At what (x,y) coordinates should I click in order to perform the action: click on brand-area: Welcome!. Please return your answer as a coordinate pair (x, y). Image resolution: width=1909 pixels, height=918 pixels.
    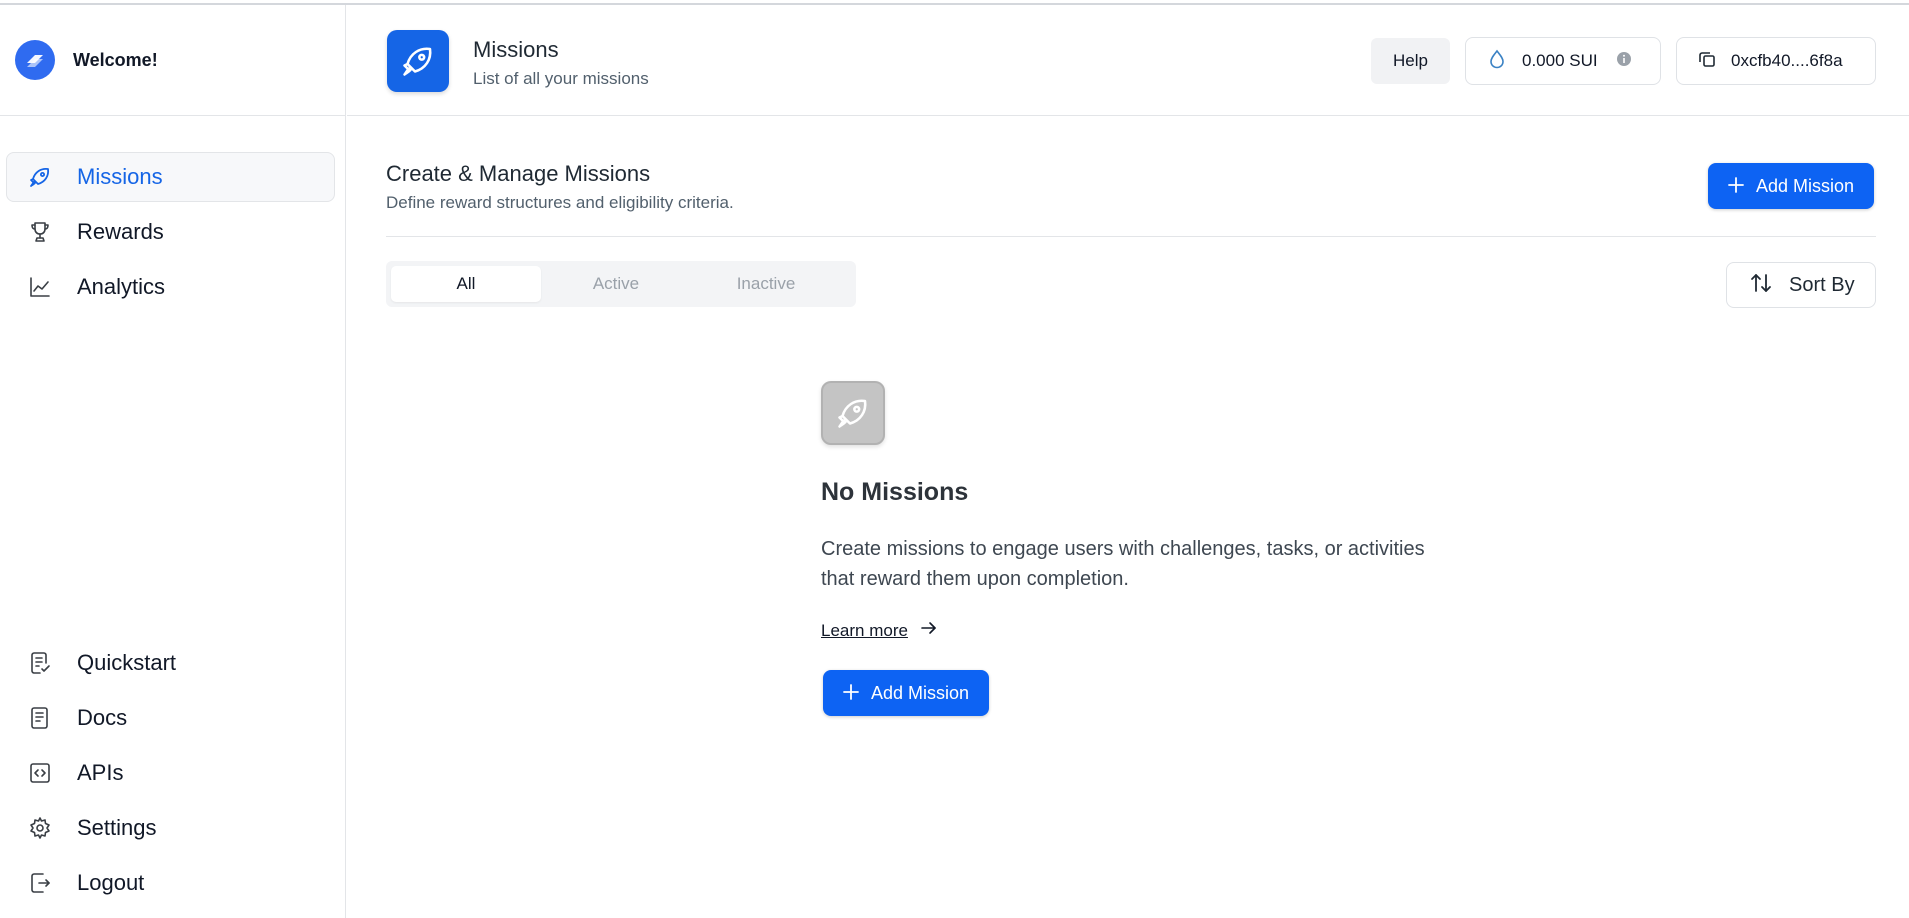
    Looking at the image, I should click on (172, 60).